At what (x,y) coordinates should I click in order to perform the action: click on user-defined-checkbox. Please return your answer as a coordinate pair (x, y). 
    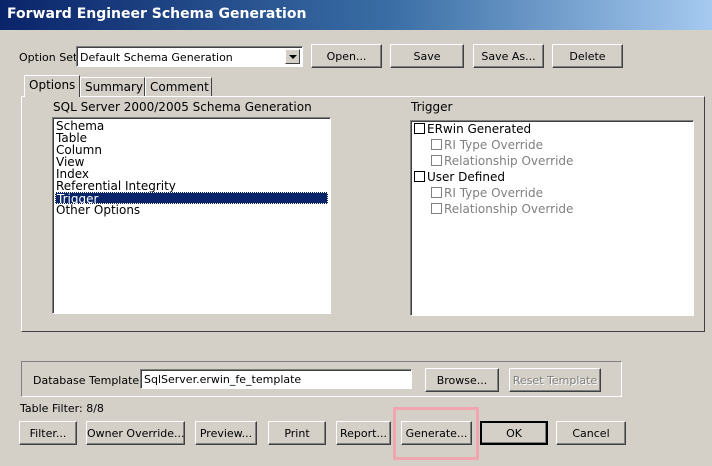
    Looking at the image, I should click on (419, 176).